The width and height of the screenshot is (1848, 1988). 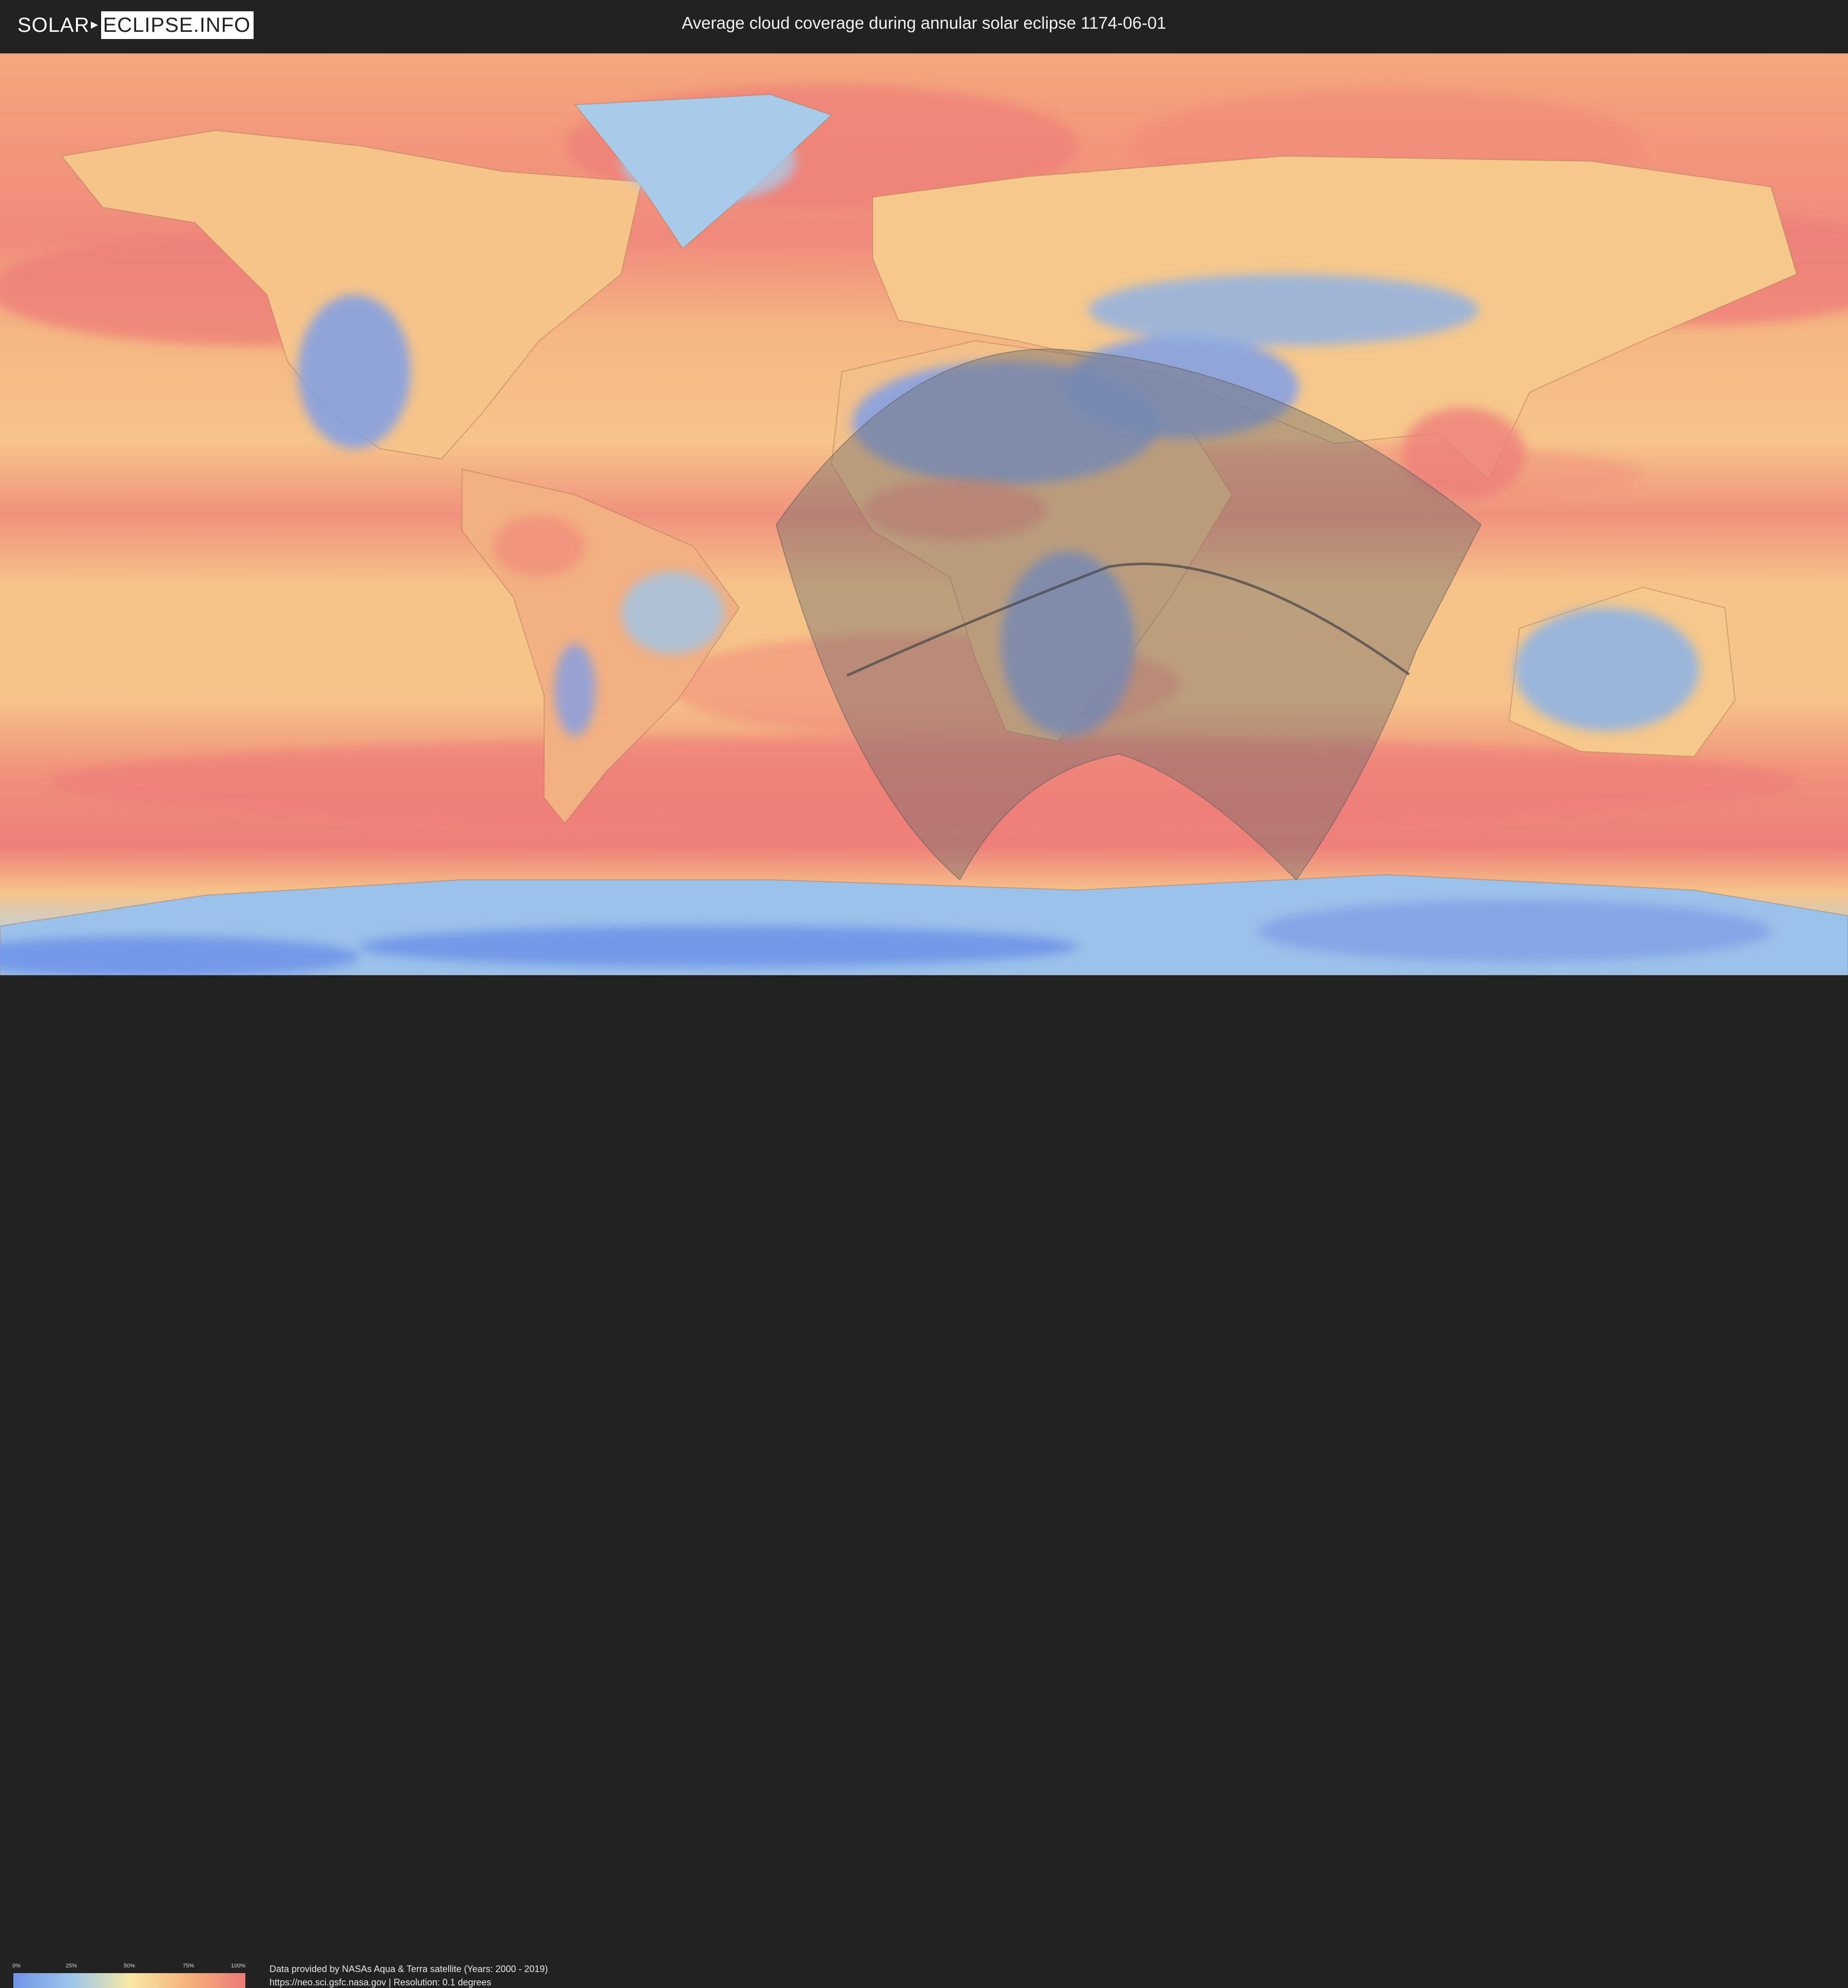 I want to click on legend-tick-100: 100%, so click(x=238, y=1966).